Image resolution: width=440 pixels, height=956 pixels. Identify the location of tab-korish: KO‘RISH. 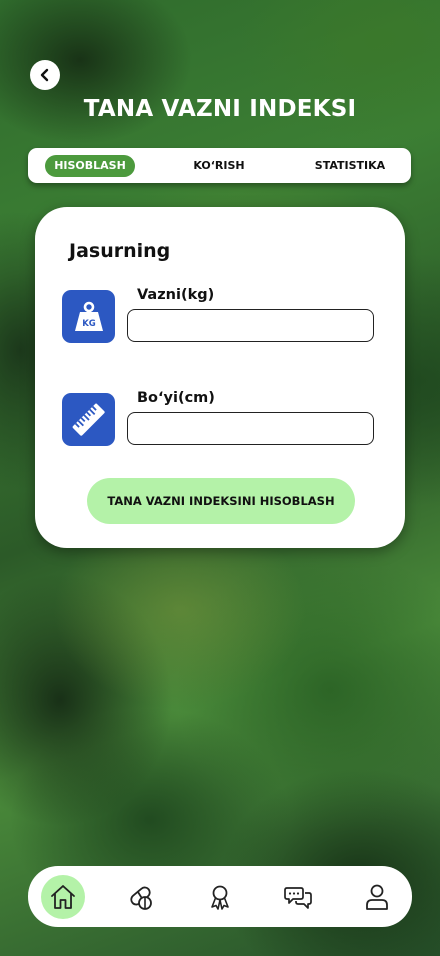
(219, 166).